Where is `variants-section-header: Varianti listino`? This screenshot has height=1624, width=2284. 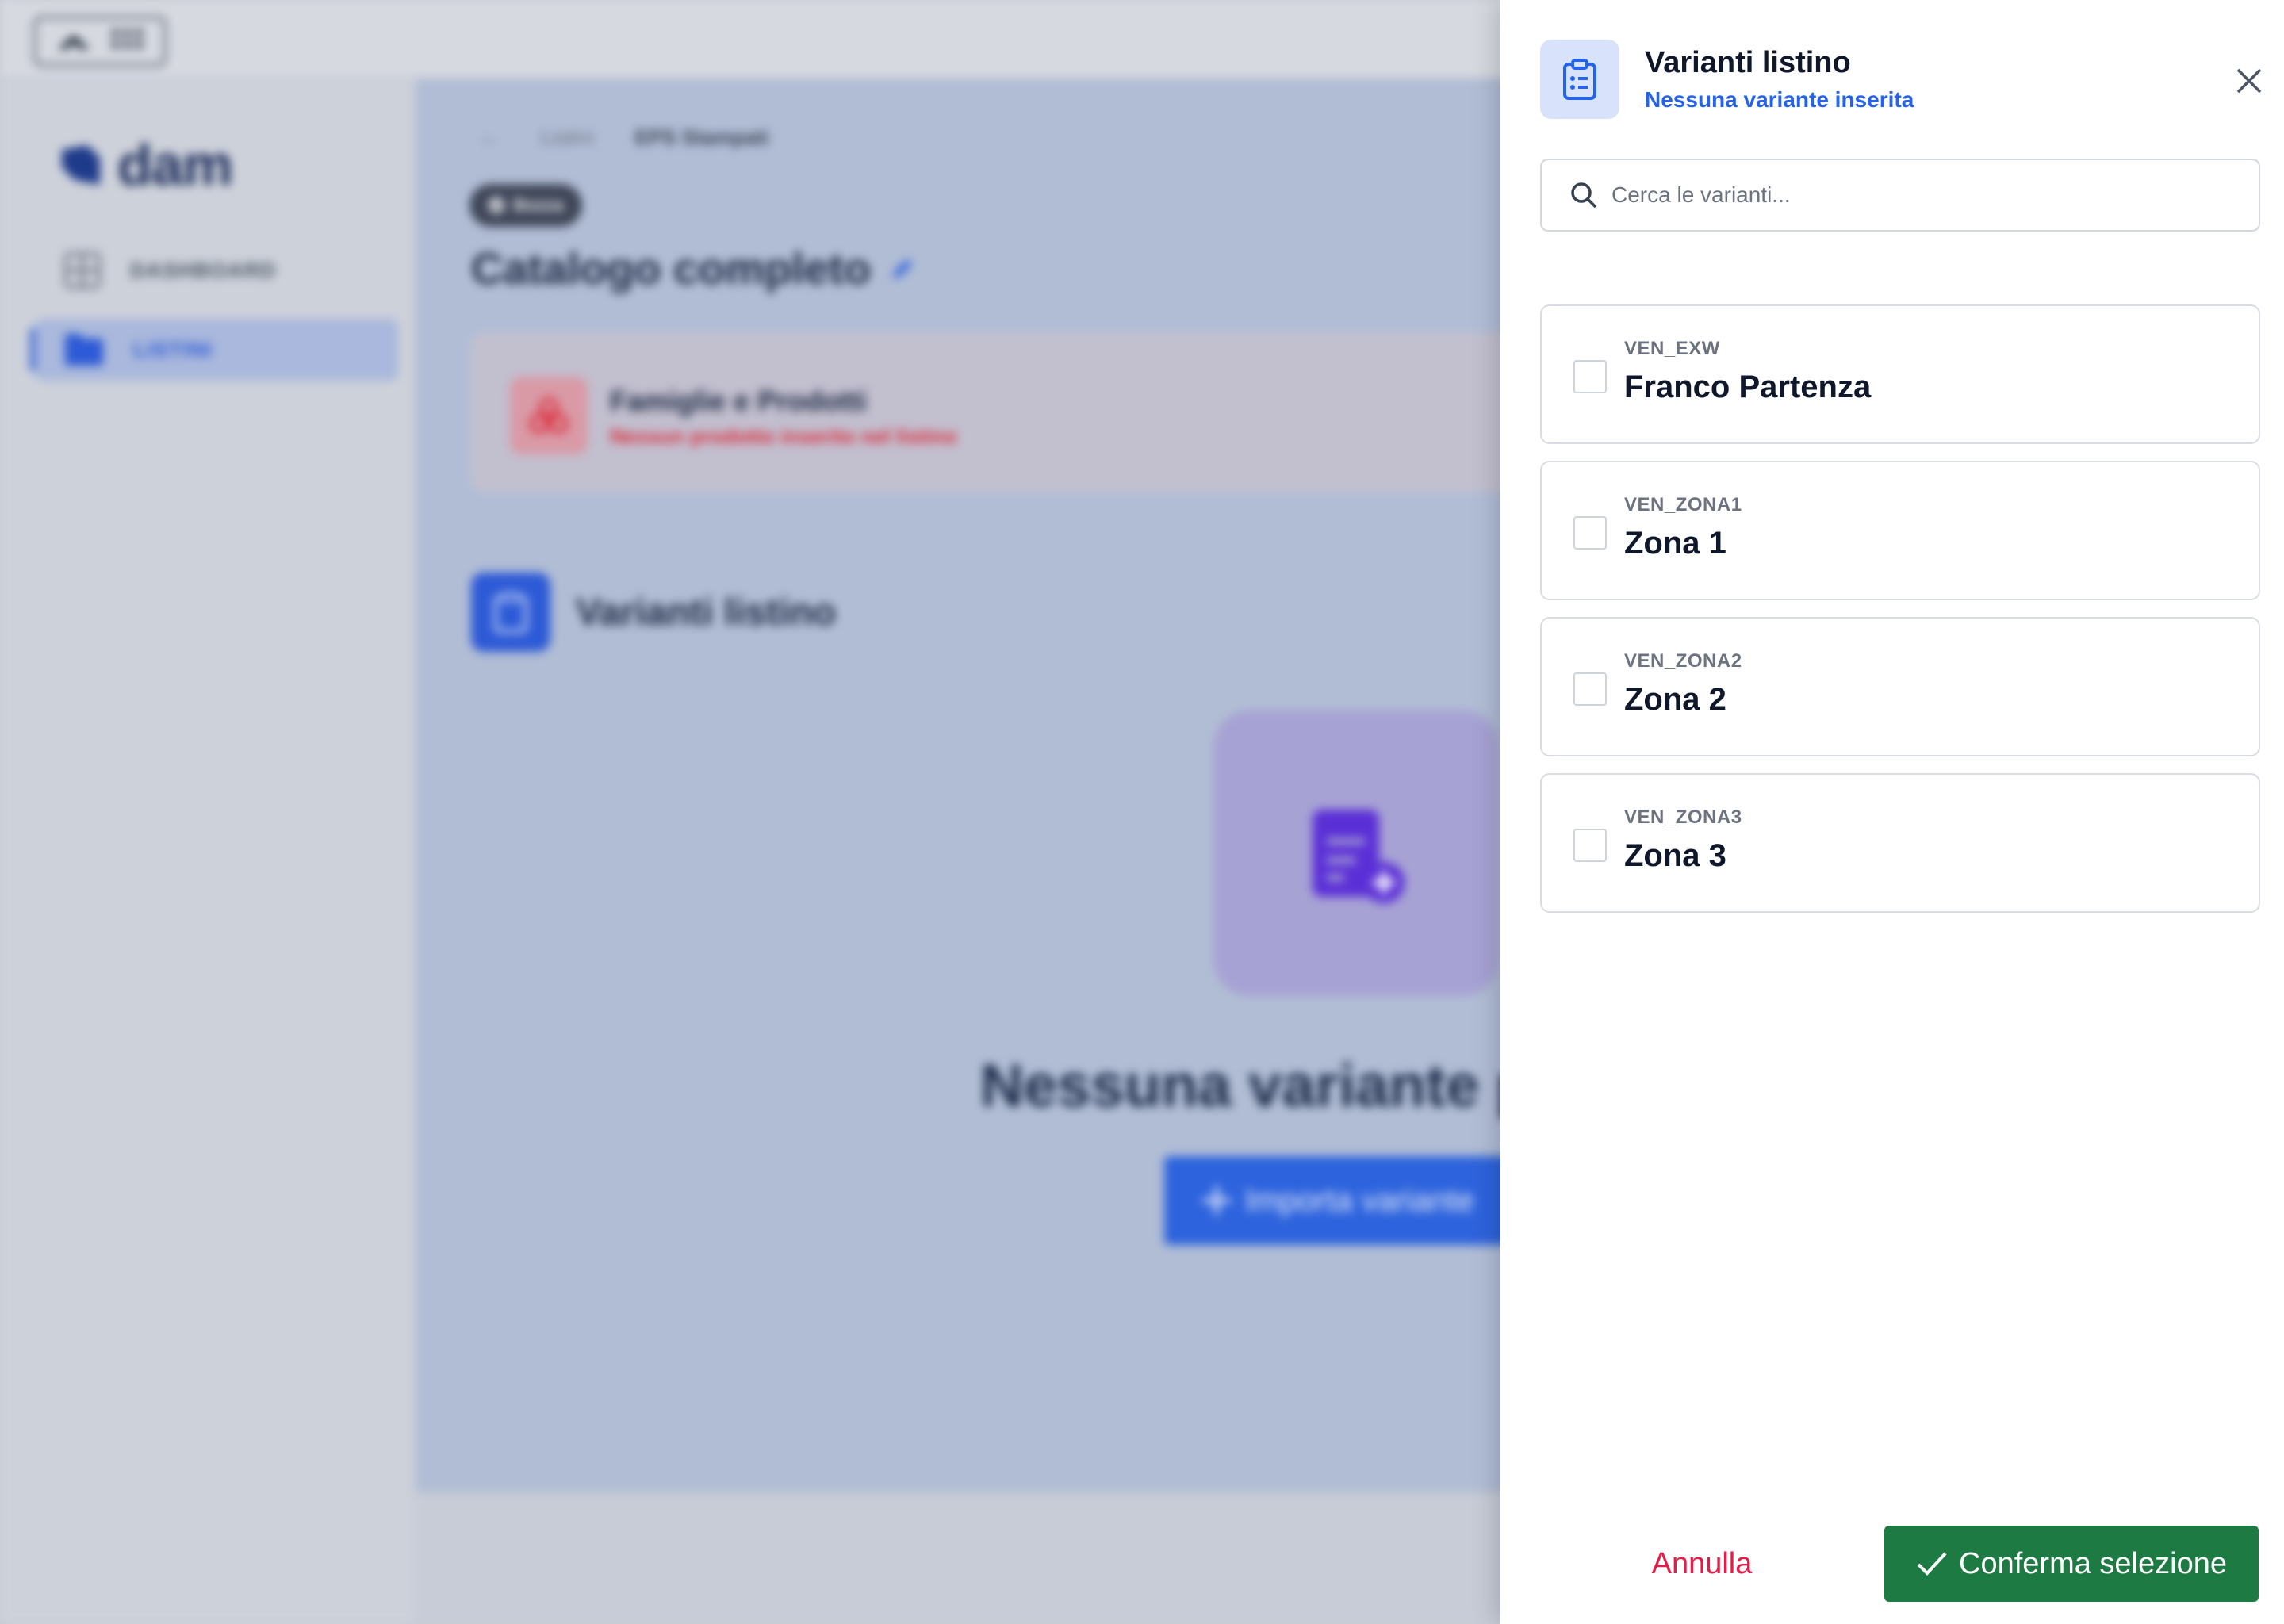 variants-section-header: Varianti listino is located at coordinates (653, 612).